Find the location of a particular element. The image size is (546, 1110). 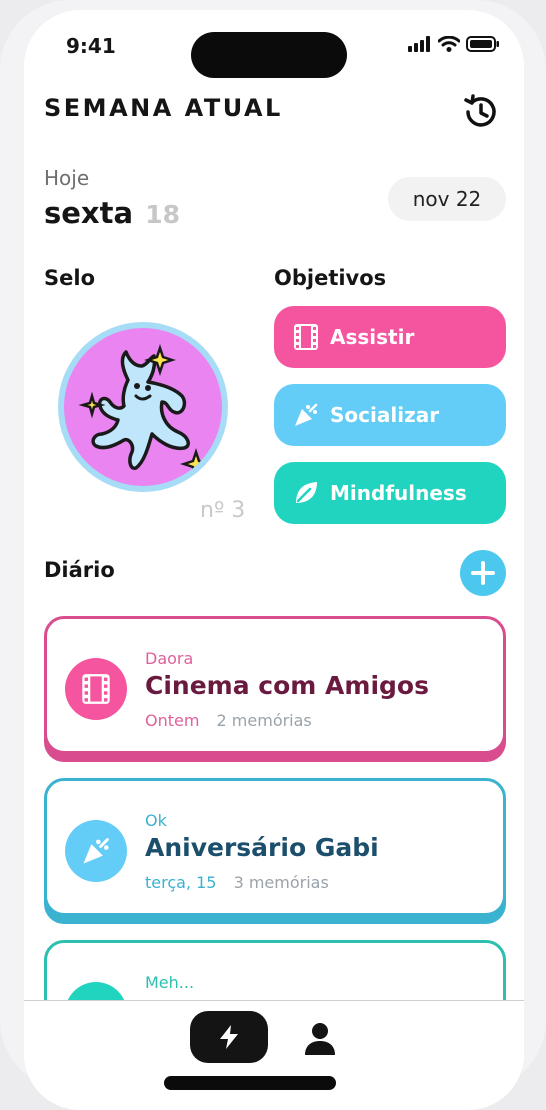

goal-label: Socializar is located at coordinates (385, 415).